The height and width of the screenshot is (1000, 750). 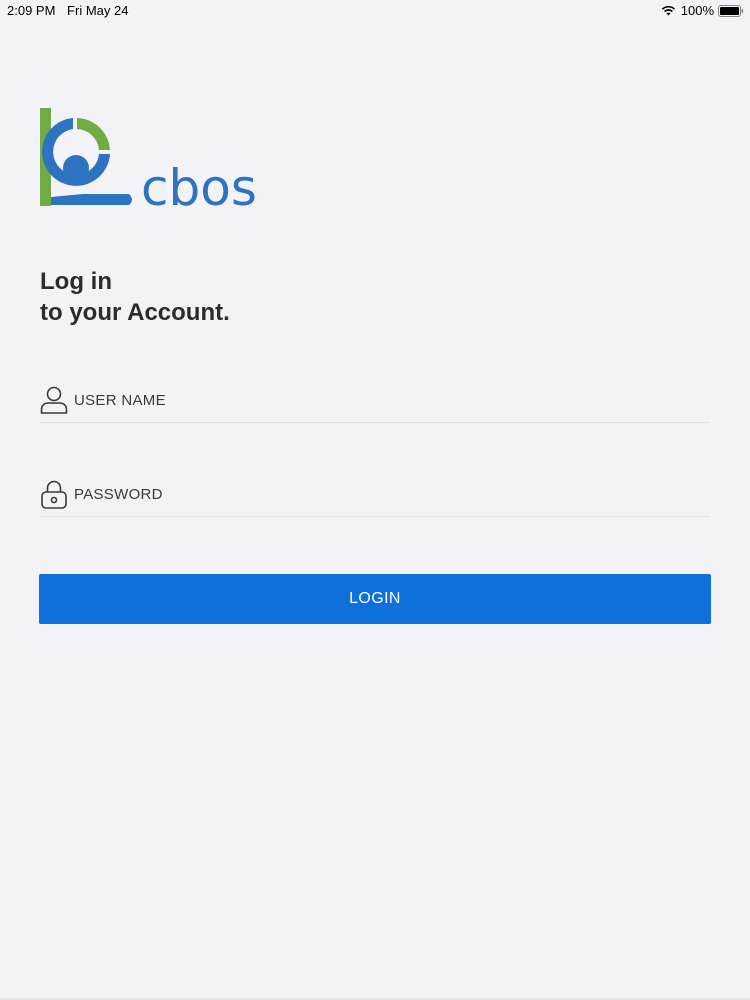 What do you see at coordinates (731, 10) in the screenshot?
I see `battery-icon` at bounding box center [731, 10].